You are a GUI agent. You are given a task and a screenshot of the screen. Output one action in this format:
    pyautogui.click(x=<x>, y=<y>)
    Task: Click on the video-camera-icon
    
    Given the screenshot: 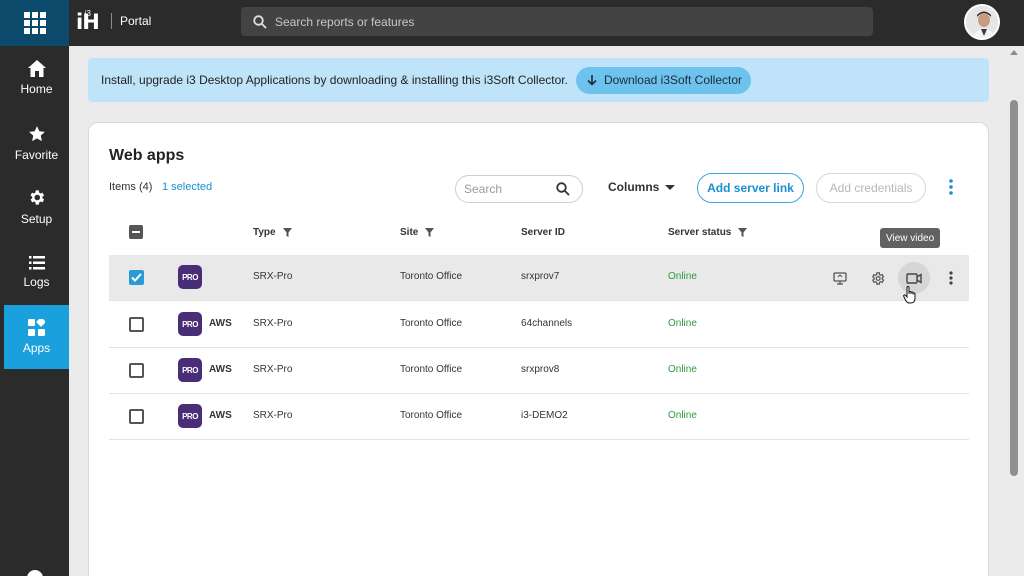 What is the action you would take?
    pyautogui.click(x=914, y=278)
    